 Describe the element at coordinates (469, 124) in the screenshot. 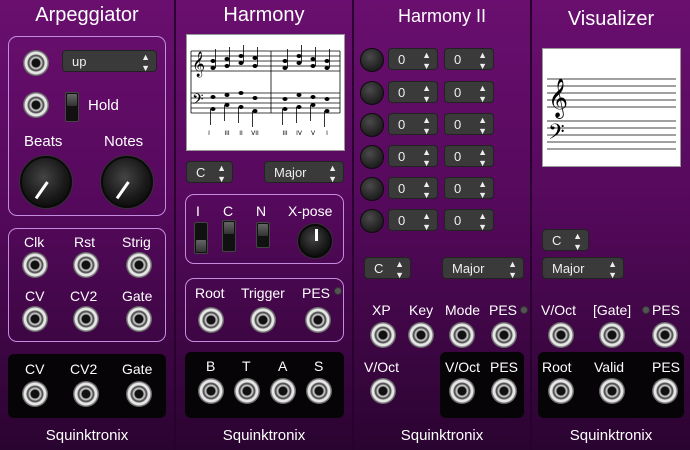

I see `transpose-row-3-b: 0 ▲ ▼` at that location.